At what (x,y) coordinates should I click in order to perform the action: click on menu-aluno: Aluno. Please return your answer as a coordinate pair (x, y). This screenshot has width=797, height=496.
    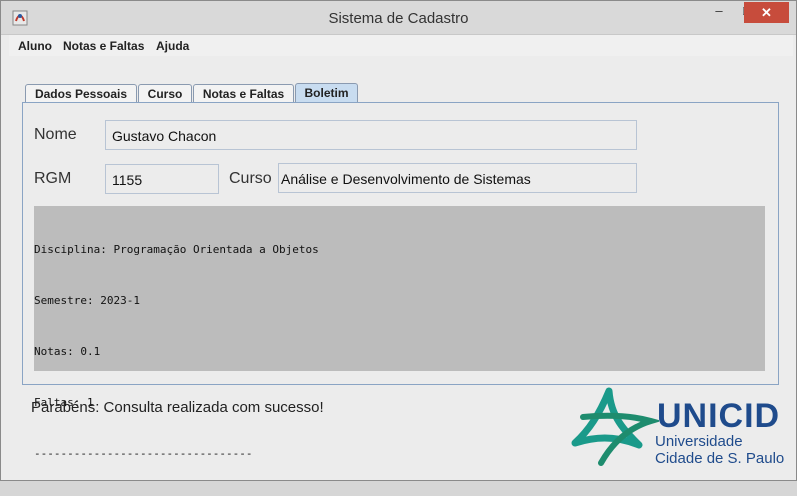
    Looking at the image, I should click on (35, 46).